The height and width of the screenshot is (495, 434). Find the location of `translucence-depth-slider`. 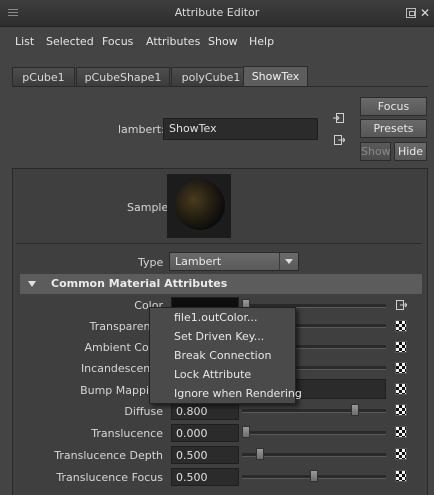

translucence-depth-slider is located at coordinates (314, 454).